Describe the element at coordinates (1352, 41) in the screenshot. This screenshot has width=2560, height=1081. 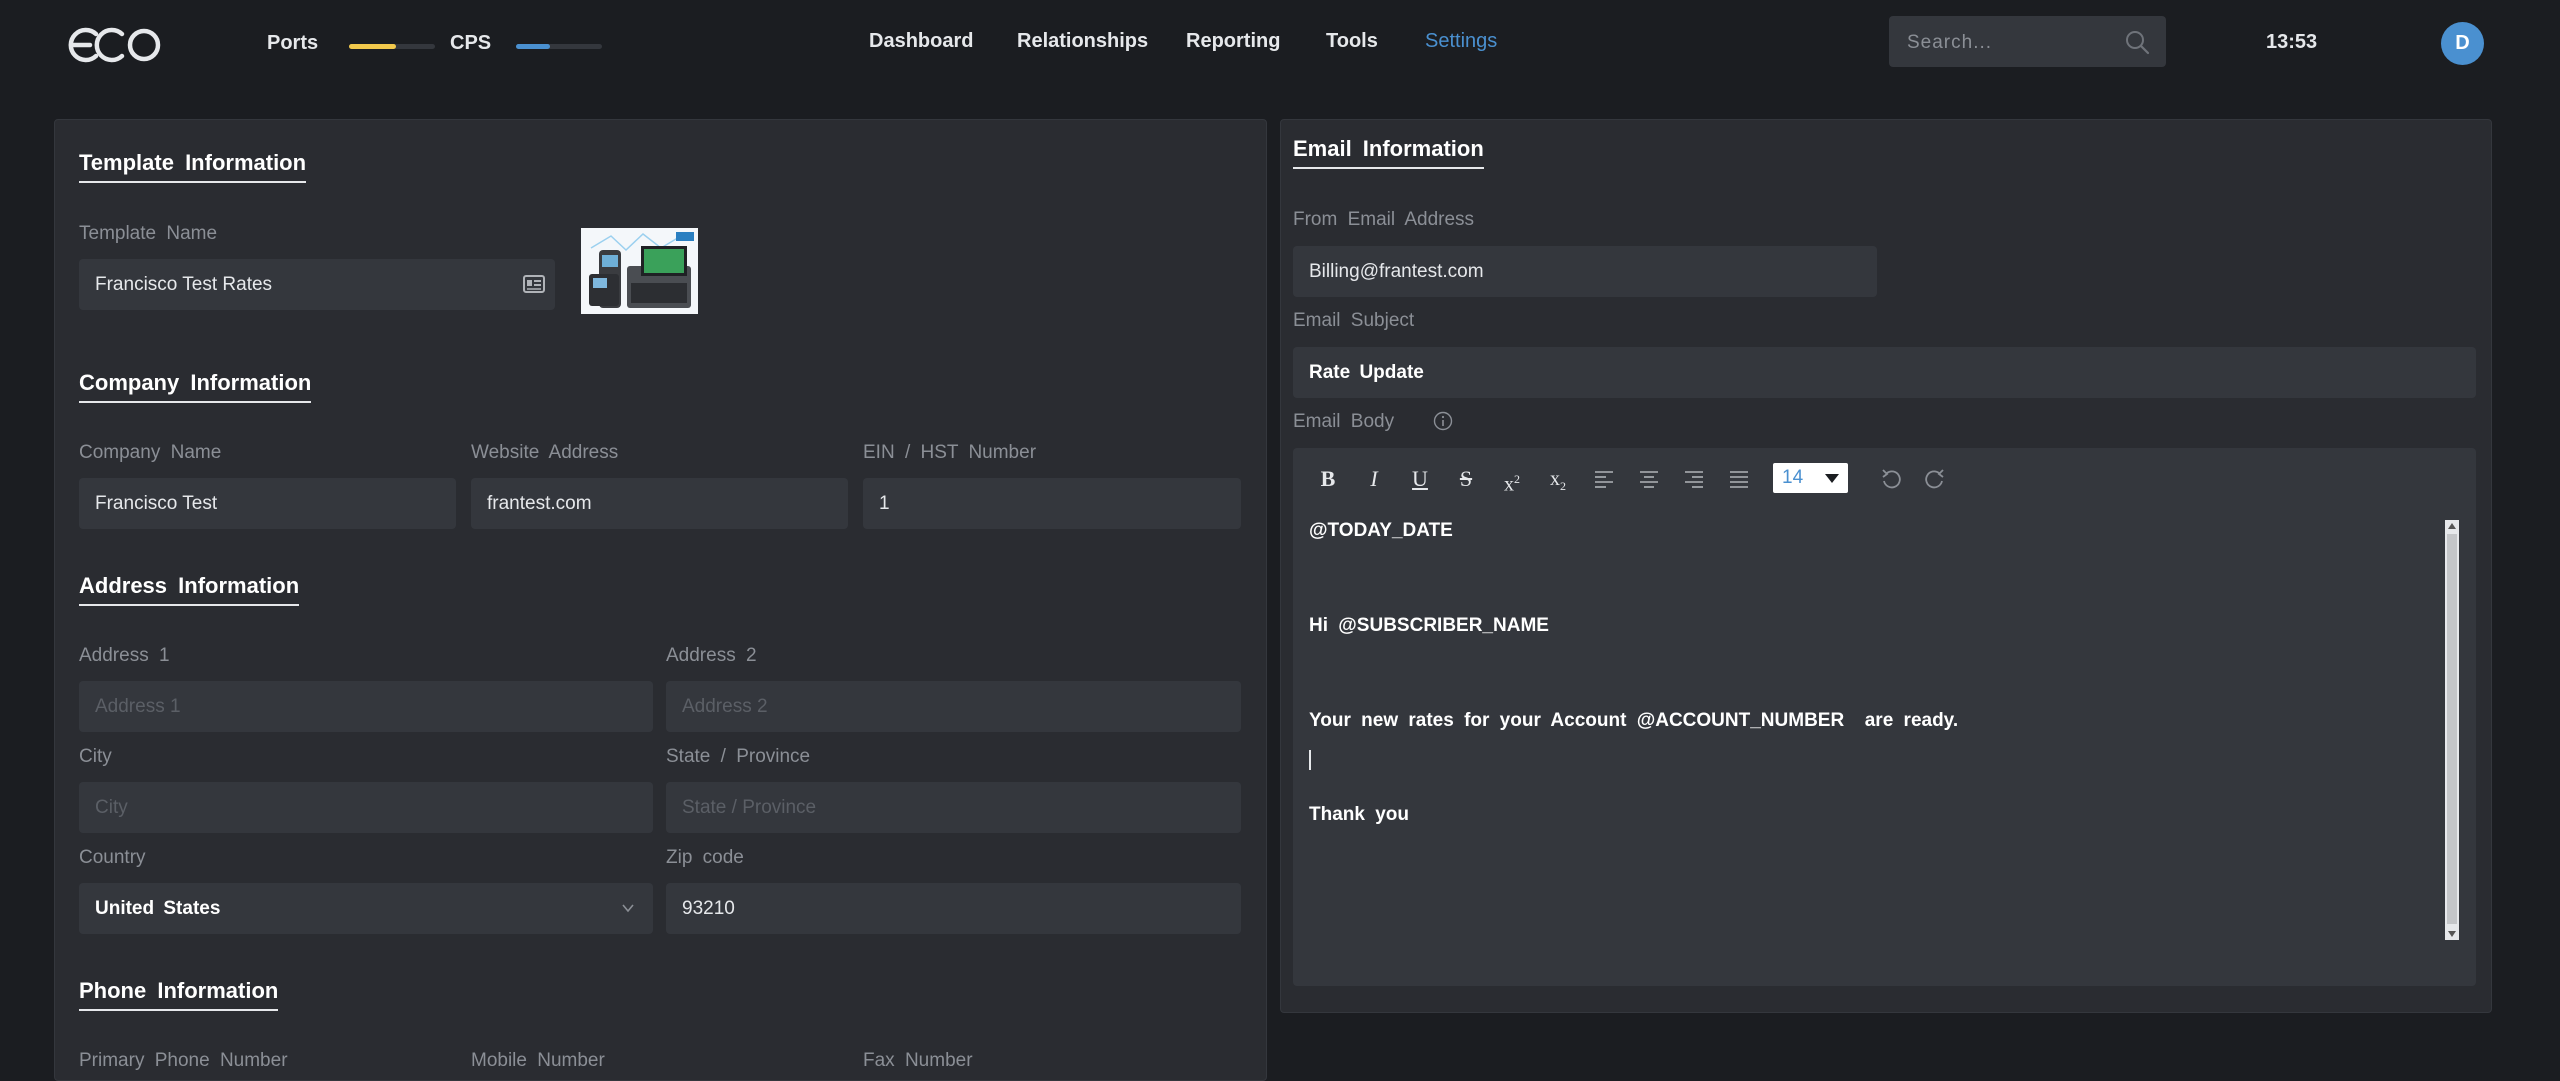
I see `nav-tools: Tools` at that location.